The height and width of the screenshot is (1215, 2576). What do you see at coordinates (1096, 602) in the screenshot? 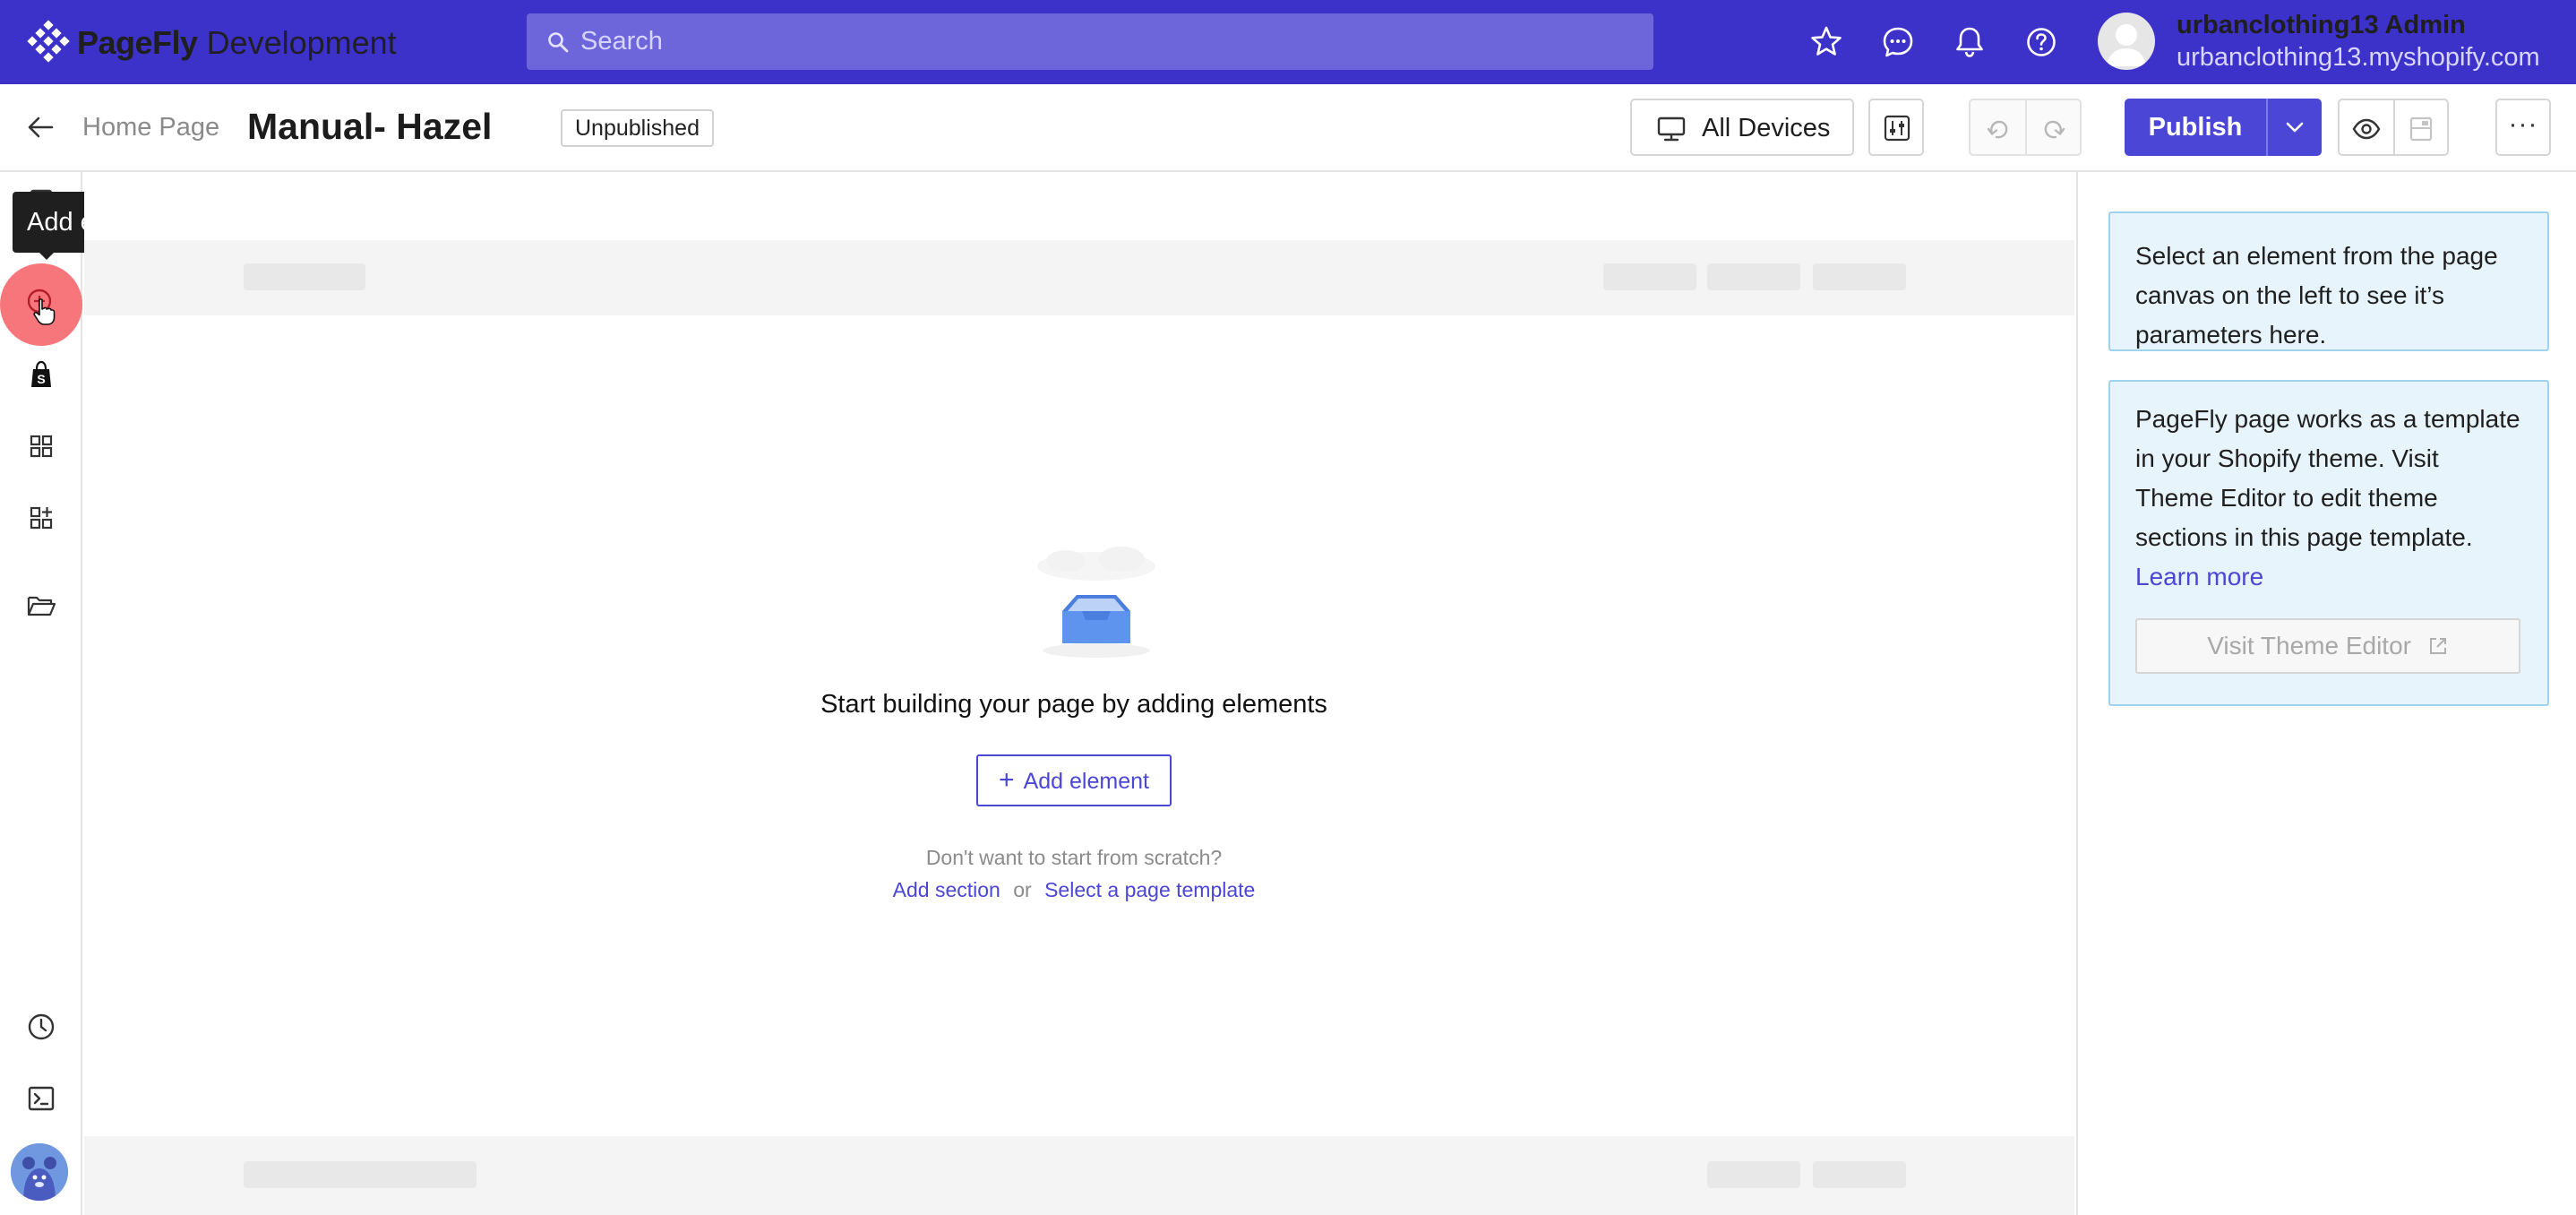
I see `empty-inbox-icon` at bounding box center [1096, 602].